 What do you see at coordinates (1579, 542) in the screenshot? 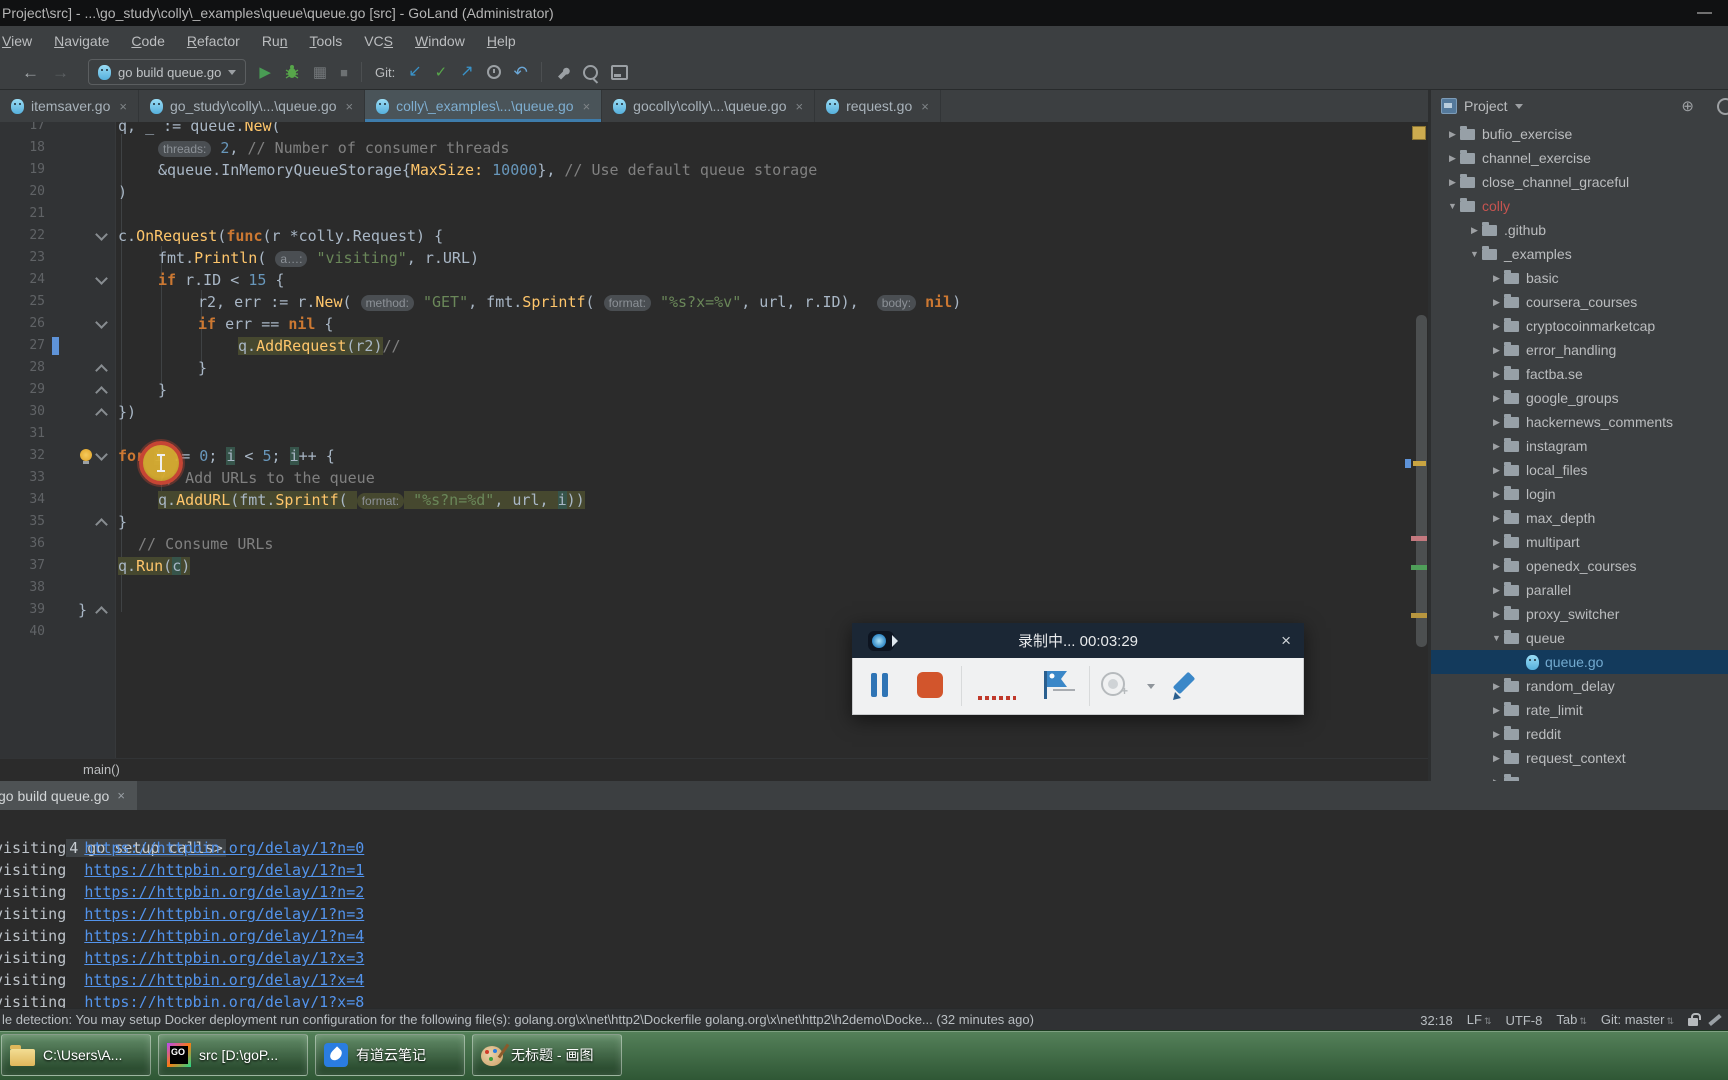
I see `tree-item-multipart: ▶ multipart` at bounding box center [1579, 542].